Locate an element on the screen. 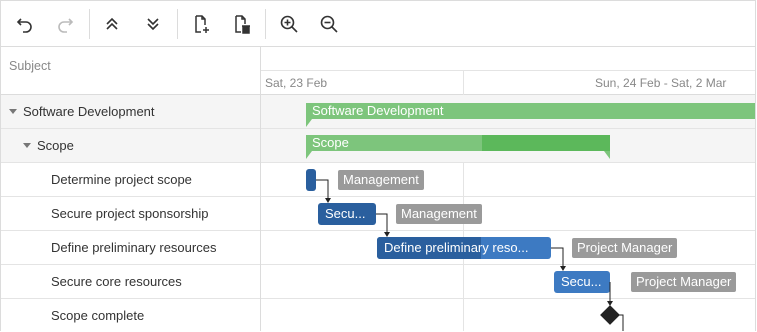  tree-row: Scope is located at coordinates (130, 146).